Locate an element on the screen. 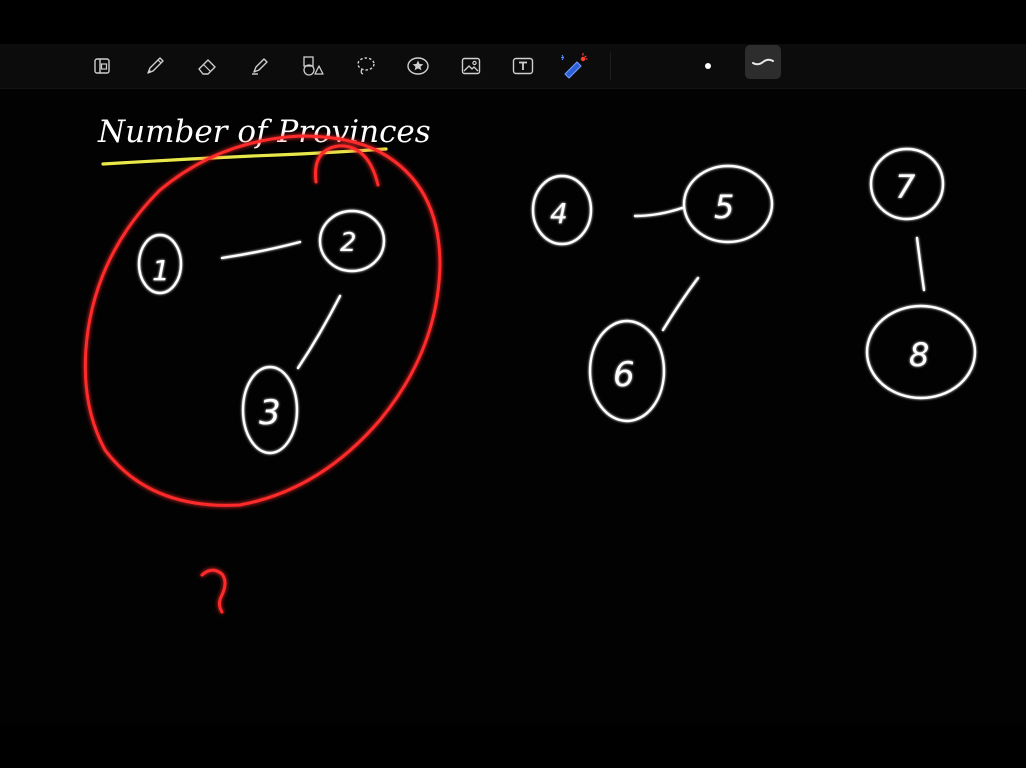  graph-node-6: 6 is located at coordinates (627, 371).